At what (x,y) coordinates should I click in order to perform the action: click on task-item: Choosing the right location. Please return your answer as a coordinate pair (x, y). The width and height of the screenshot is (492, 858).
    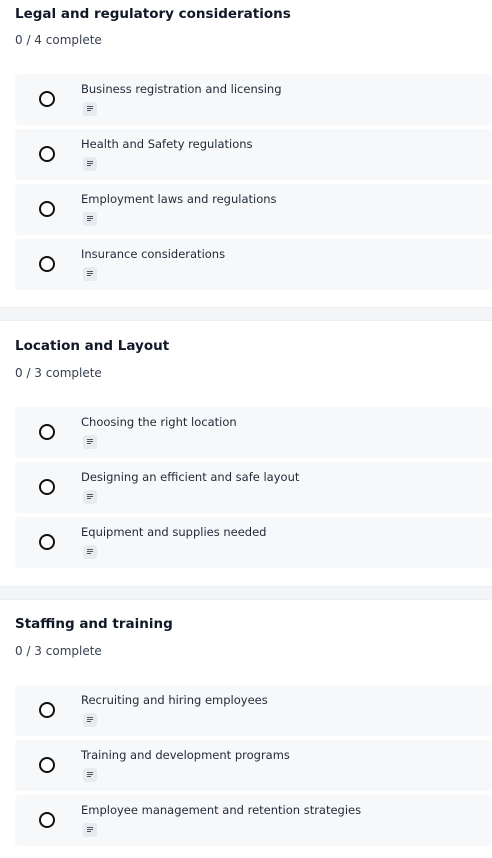
    Looking at the image, I should click on (253, 432).